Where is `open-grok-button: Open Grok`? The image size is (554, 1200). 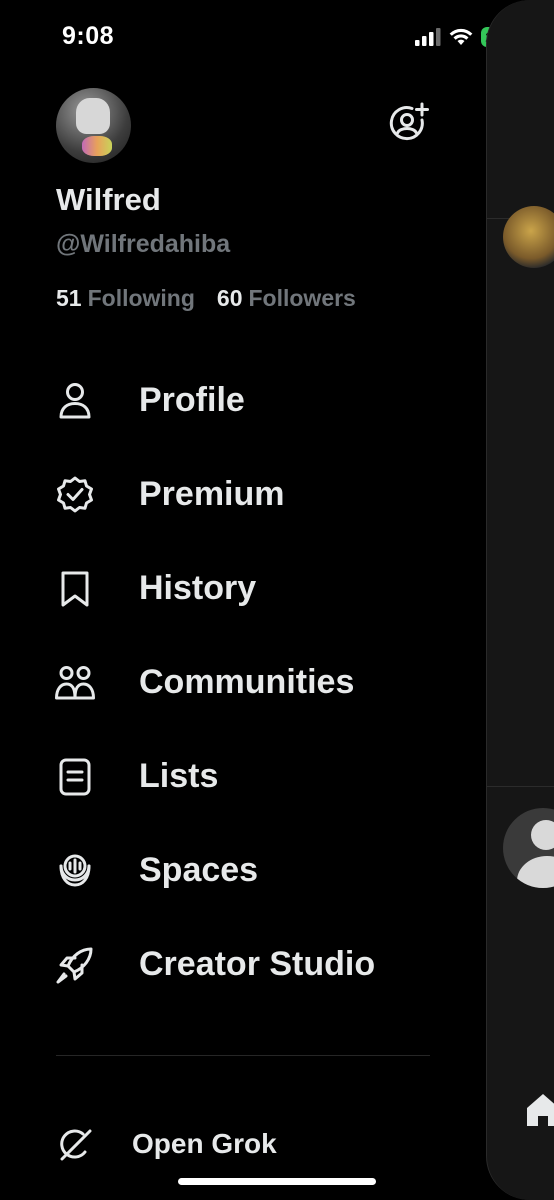
open-grok-button: Open Grok is located at coordinates (243, 1148).